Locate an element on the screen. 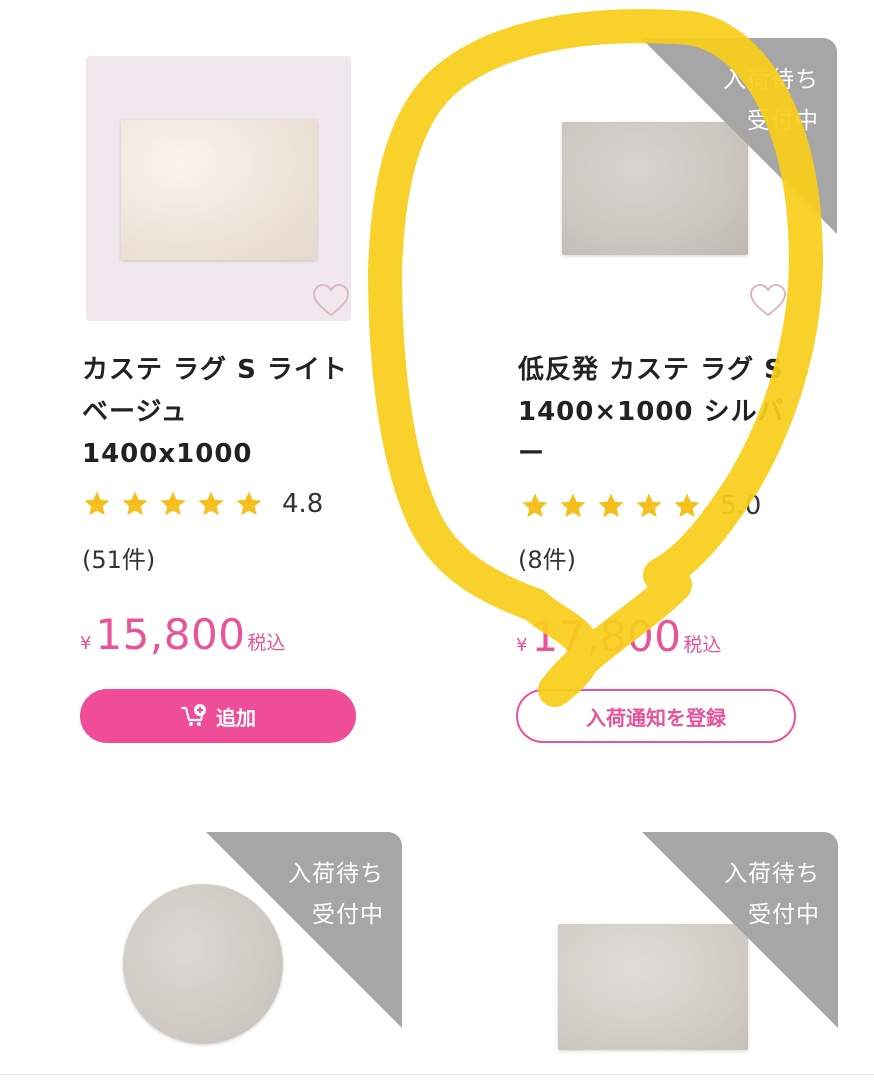 Image resolution: width=874 pixels, height=1080 pixels. price-amount: 15,800 is located at coordinates (170, 634).